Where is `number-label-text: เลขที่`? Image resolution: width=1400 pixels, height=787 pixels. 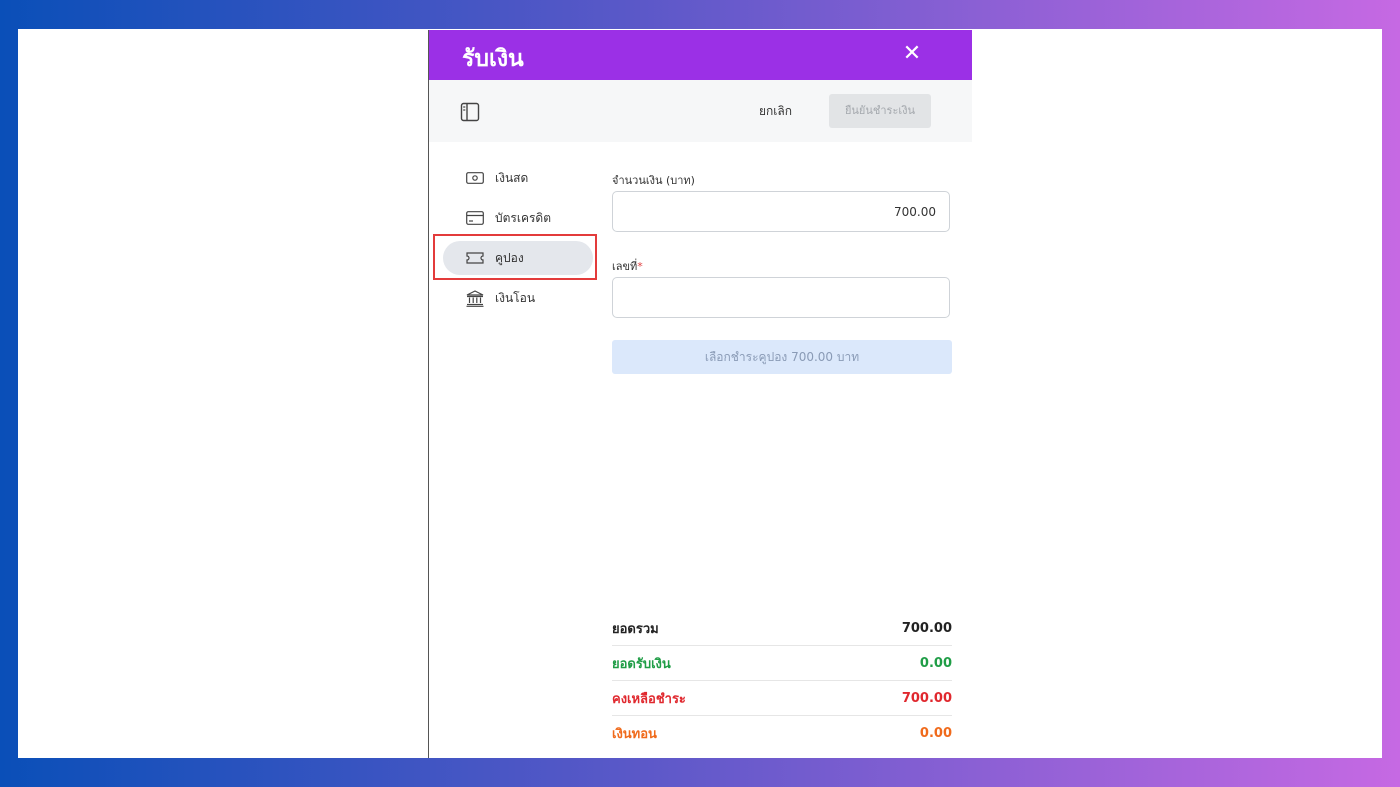
number-label-text: เลขที่ is located at coordinates (625, 266).